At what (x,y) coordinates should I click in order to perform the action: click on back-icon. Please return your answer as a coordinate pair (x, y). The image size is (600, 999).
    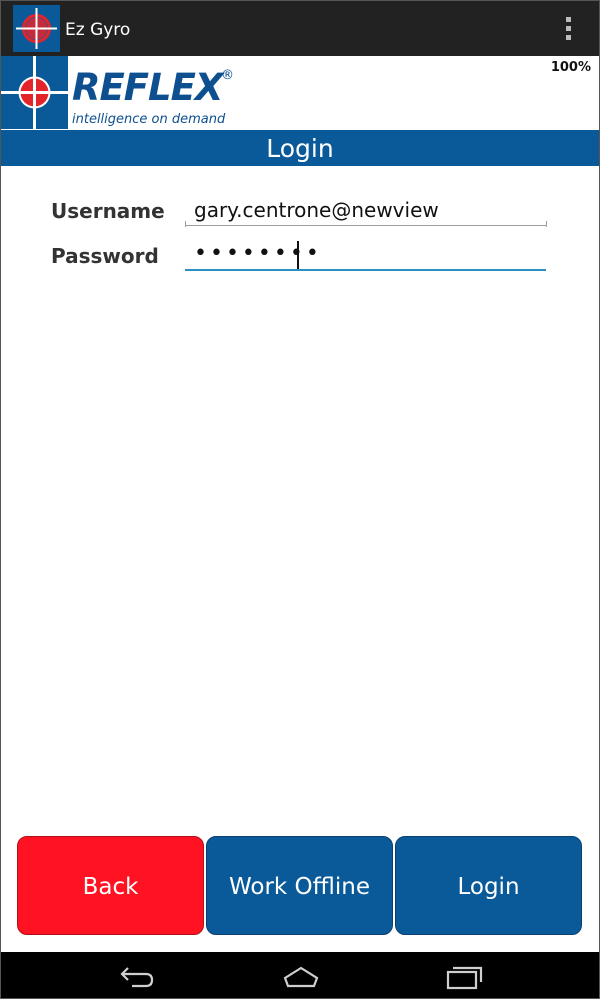
    Looking at the image, I should click on (138, 976).